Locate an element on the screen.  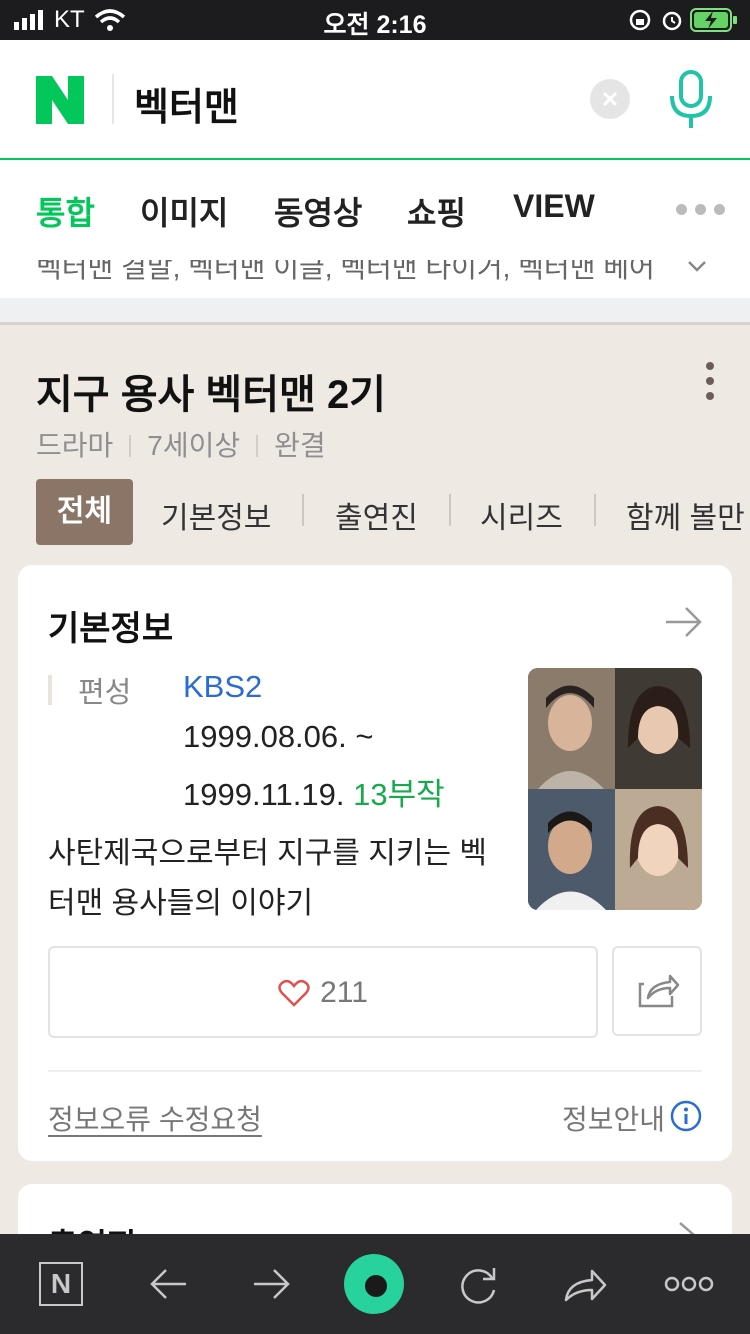
green-dot-icon is located at coordinates (376, 1286).